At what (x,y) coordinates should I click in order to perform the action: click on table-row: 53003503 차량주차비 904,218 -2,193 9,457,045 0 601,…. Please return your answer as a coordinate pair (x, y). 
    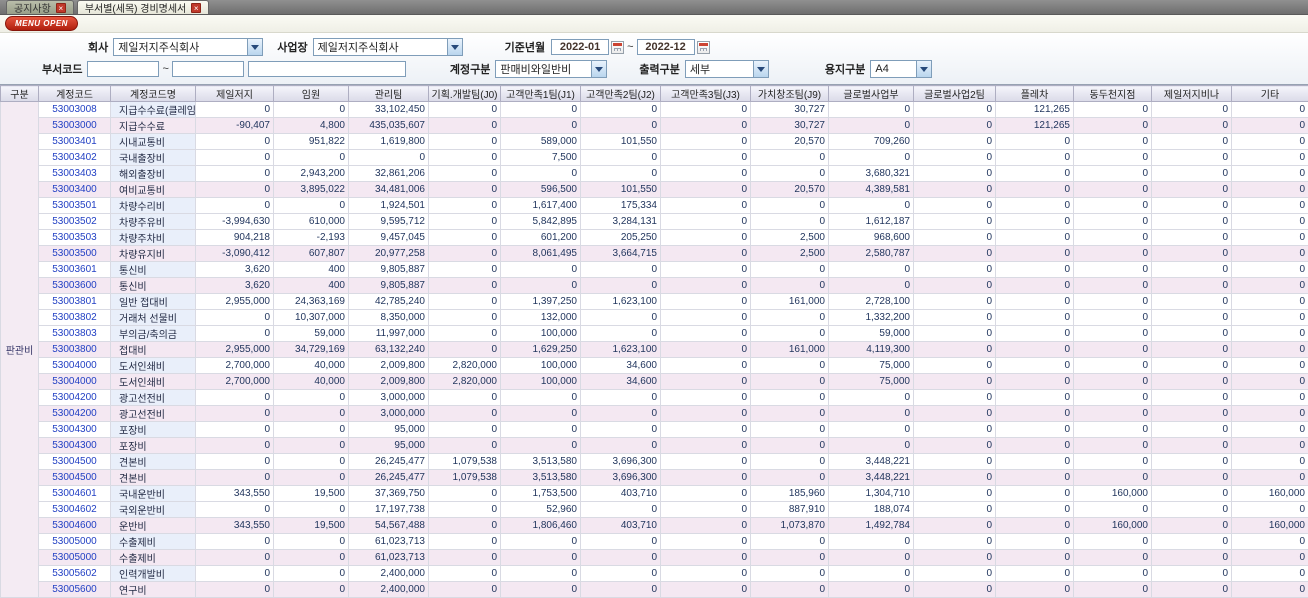
    Looking at the image, I should click on (654, 237).